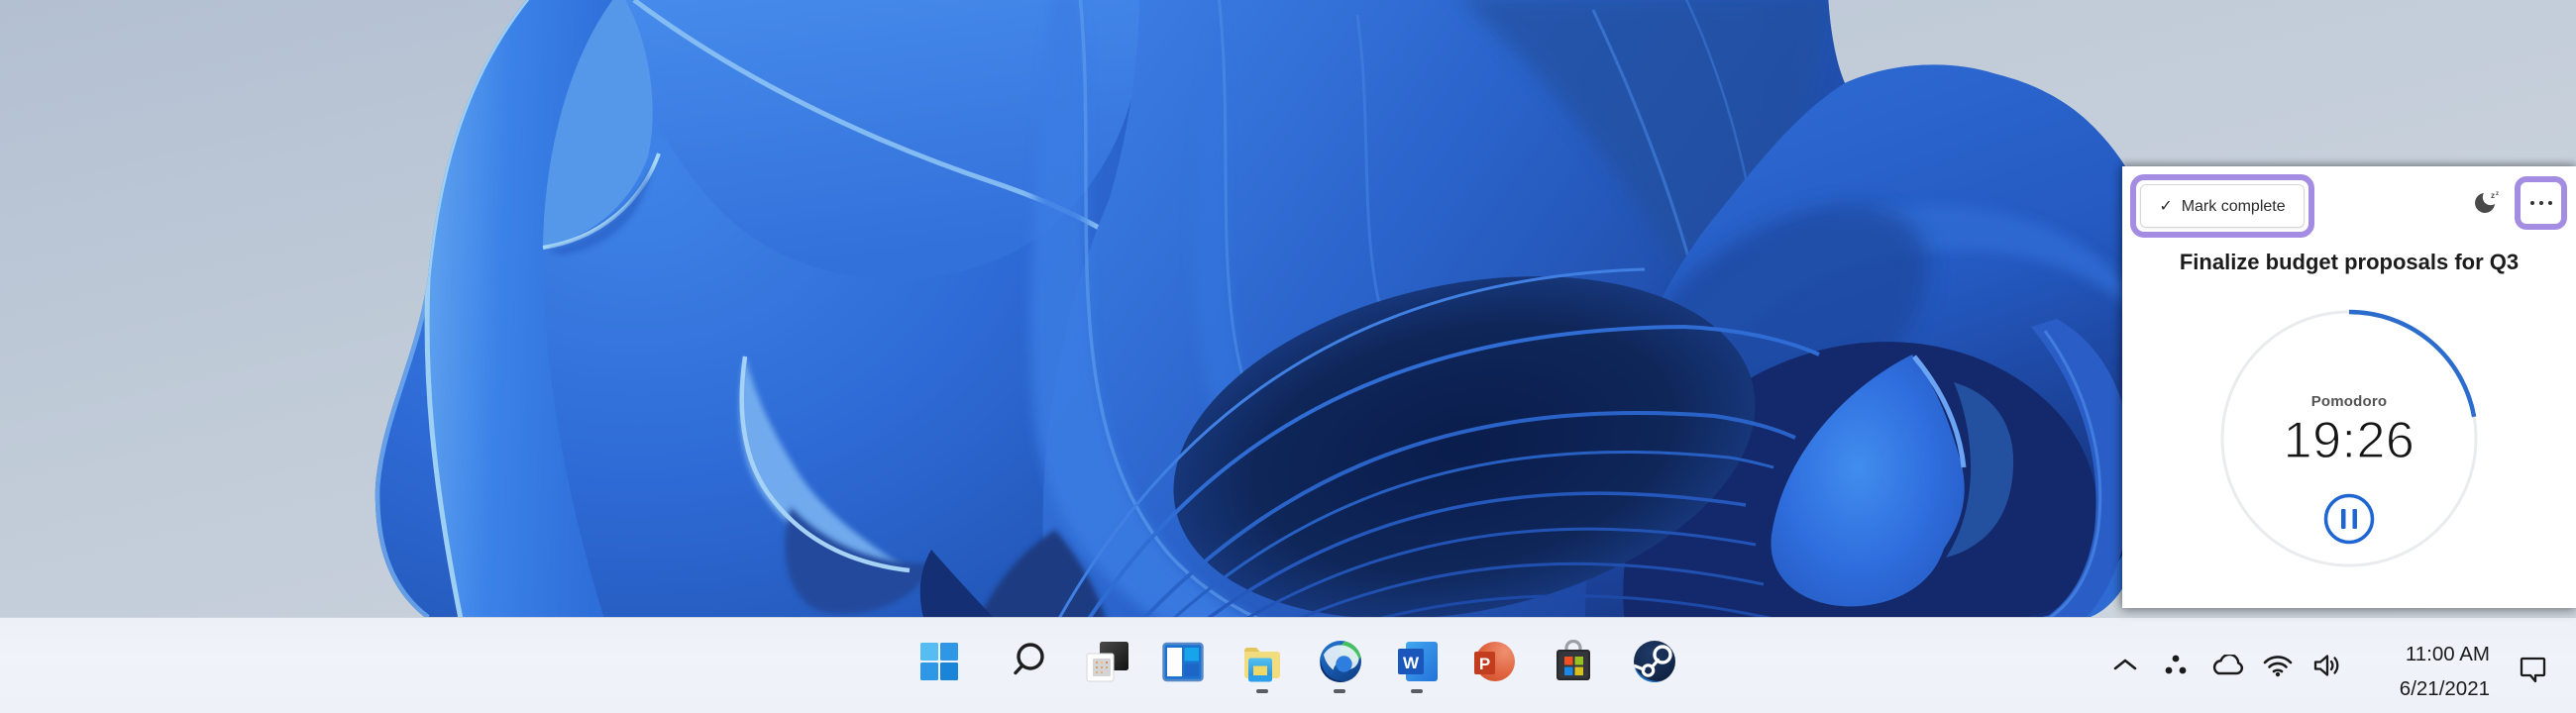 This screenshot has height=713, width=2576. Describe the element at coordinates (1484, 664) in the screenshot. I see `svg-text: P` at that location.